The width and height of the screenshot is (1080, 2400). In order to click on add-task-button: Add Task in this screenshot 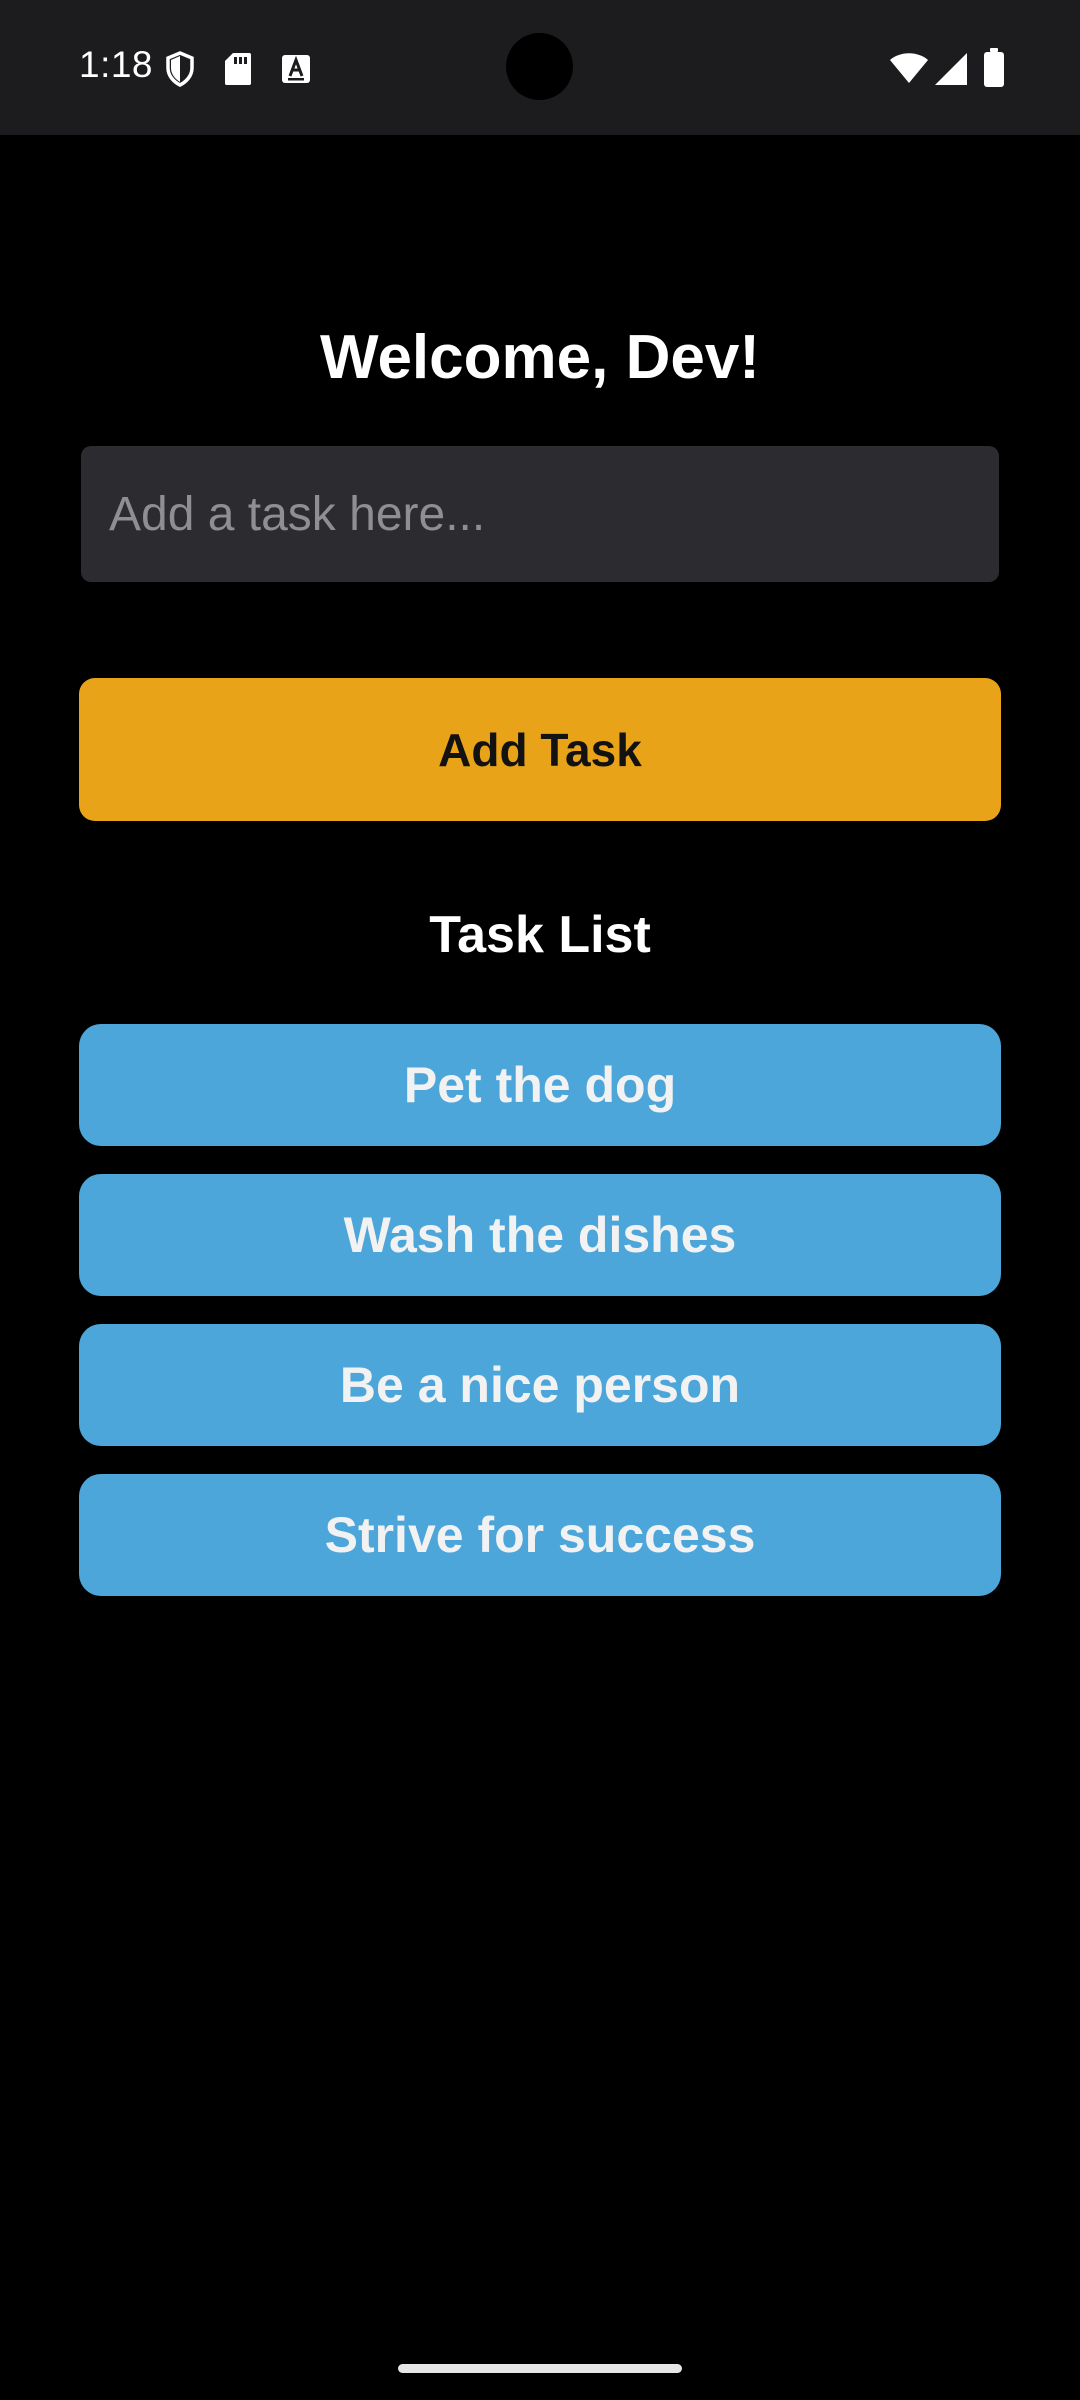, I will do `click(540, 749)`.